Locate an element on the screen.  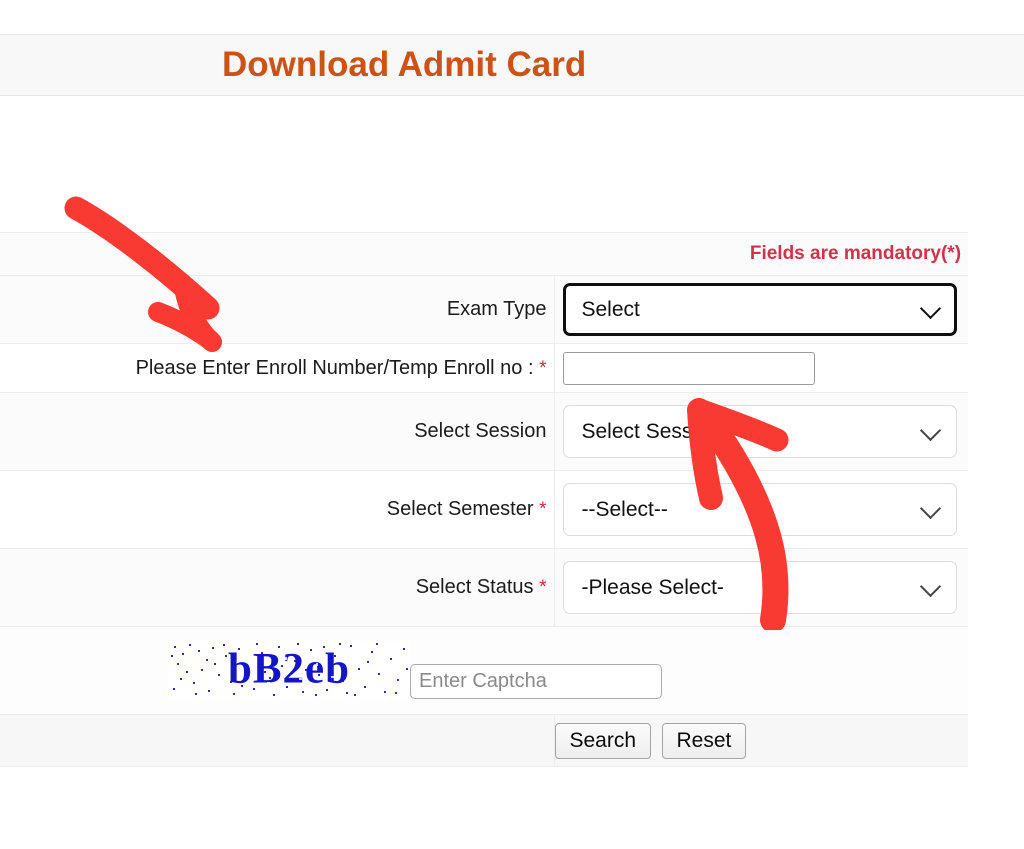
page-header: Download Admit Card is located at coordinates (512, 65).